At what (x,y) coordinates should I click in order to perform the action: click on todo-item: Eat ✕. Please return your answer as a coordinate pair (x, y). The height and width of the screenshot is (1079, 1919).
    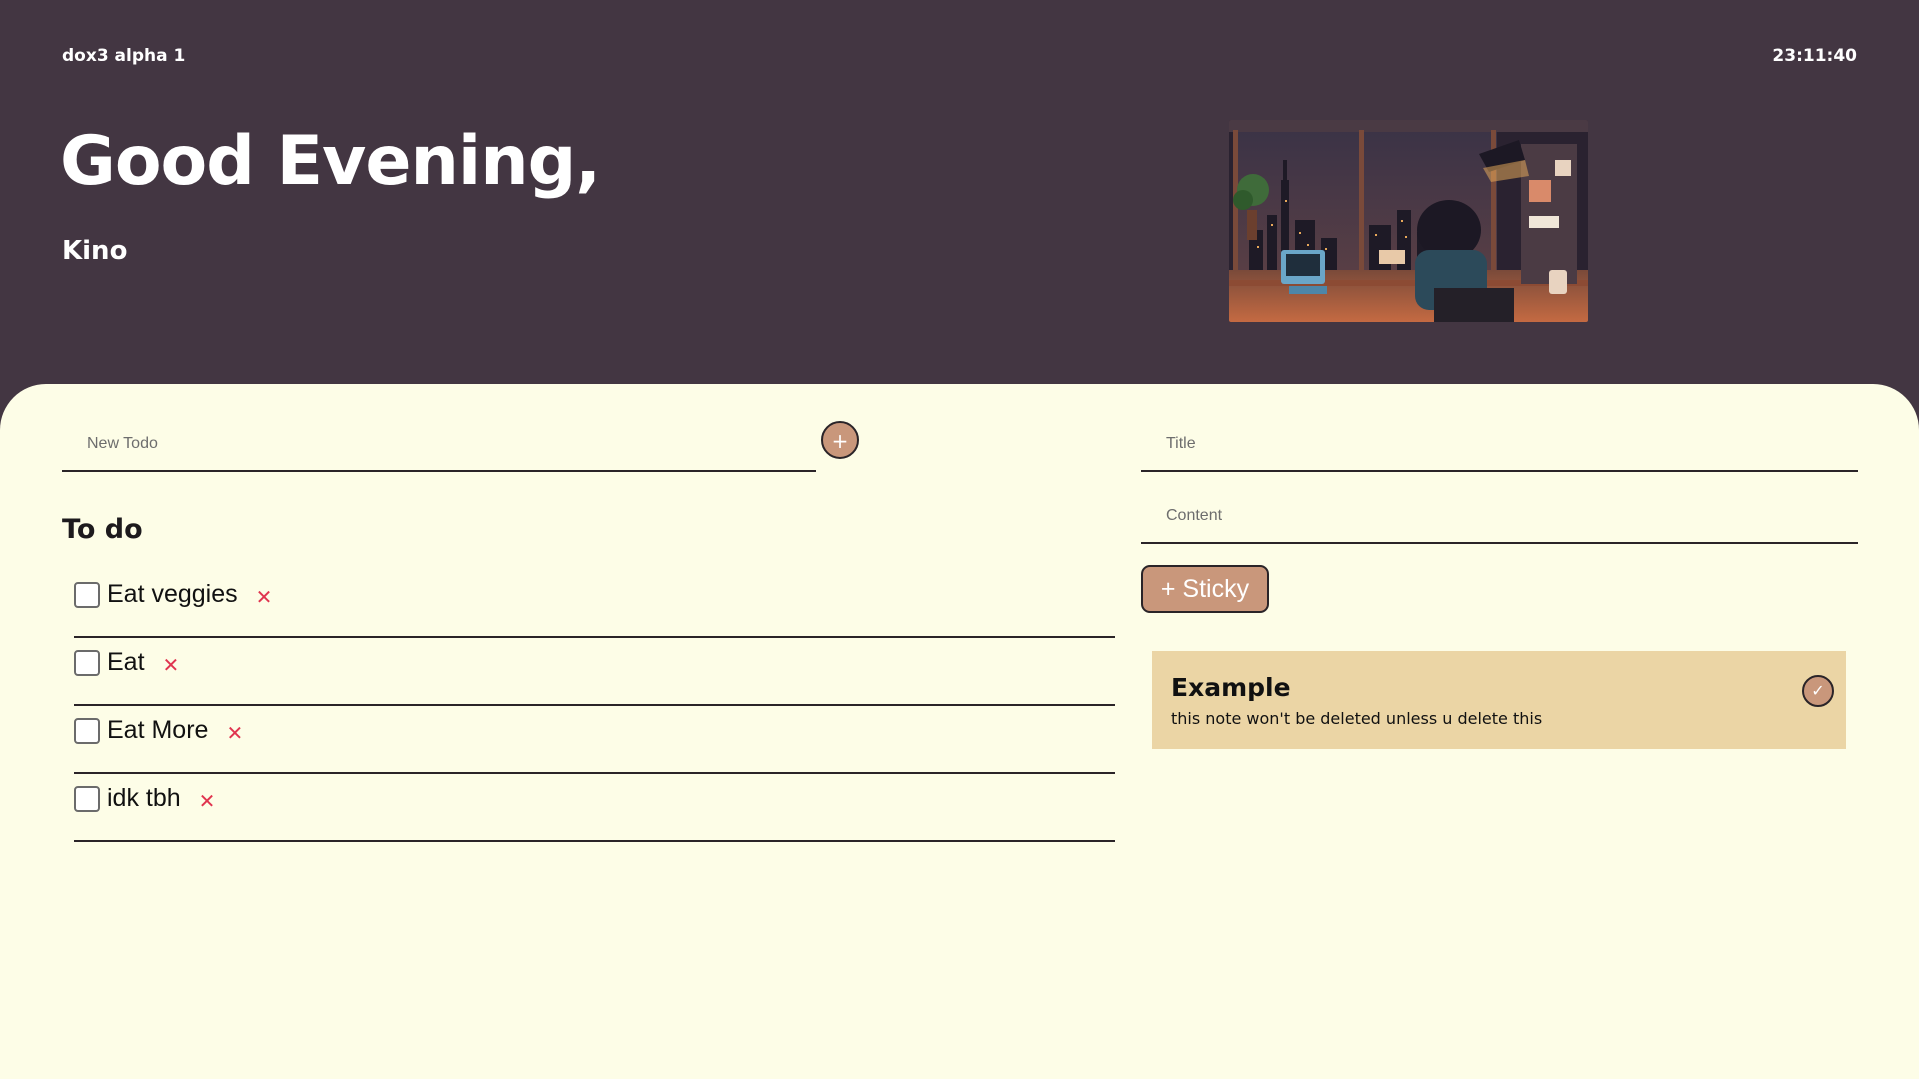
    Looking at the image, I should click on (594, 672).